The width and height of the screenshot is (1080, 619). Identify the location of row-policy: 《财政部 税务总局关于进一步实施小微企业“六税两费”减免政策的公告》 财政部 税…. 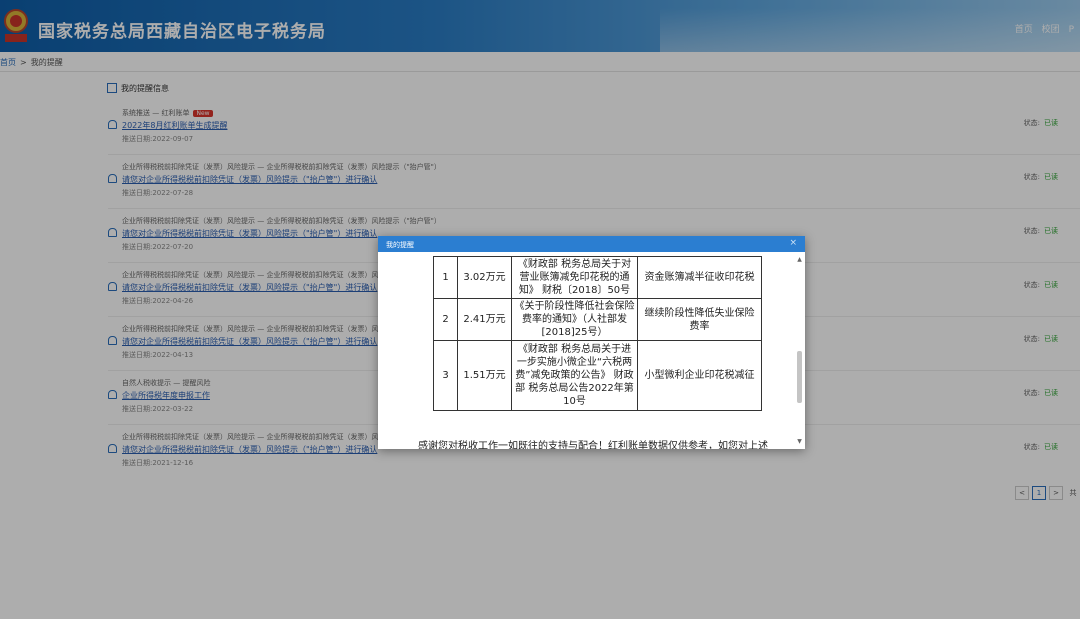
(574, 375).